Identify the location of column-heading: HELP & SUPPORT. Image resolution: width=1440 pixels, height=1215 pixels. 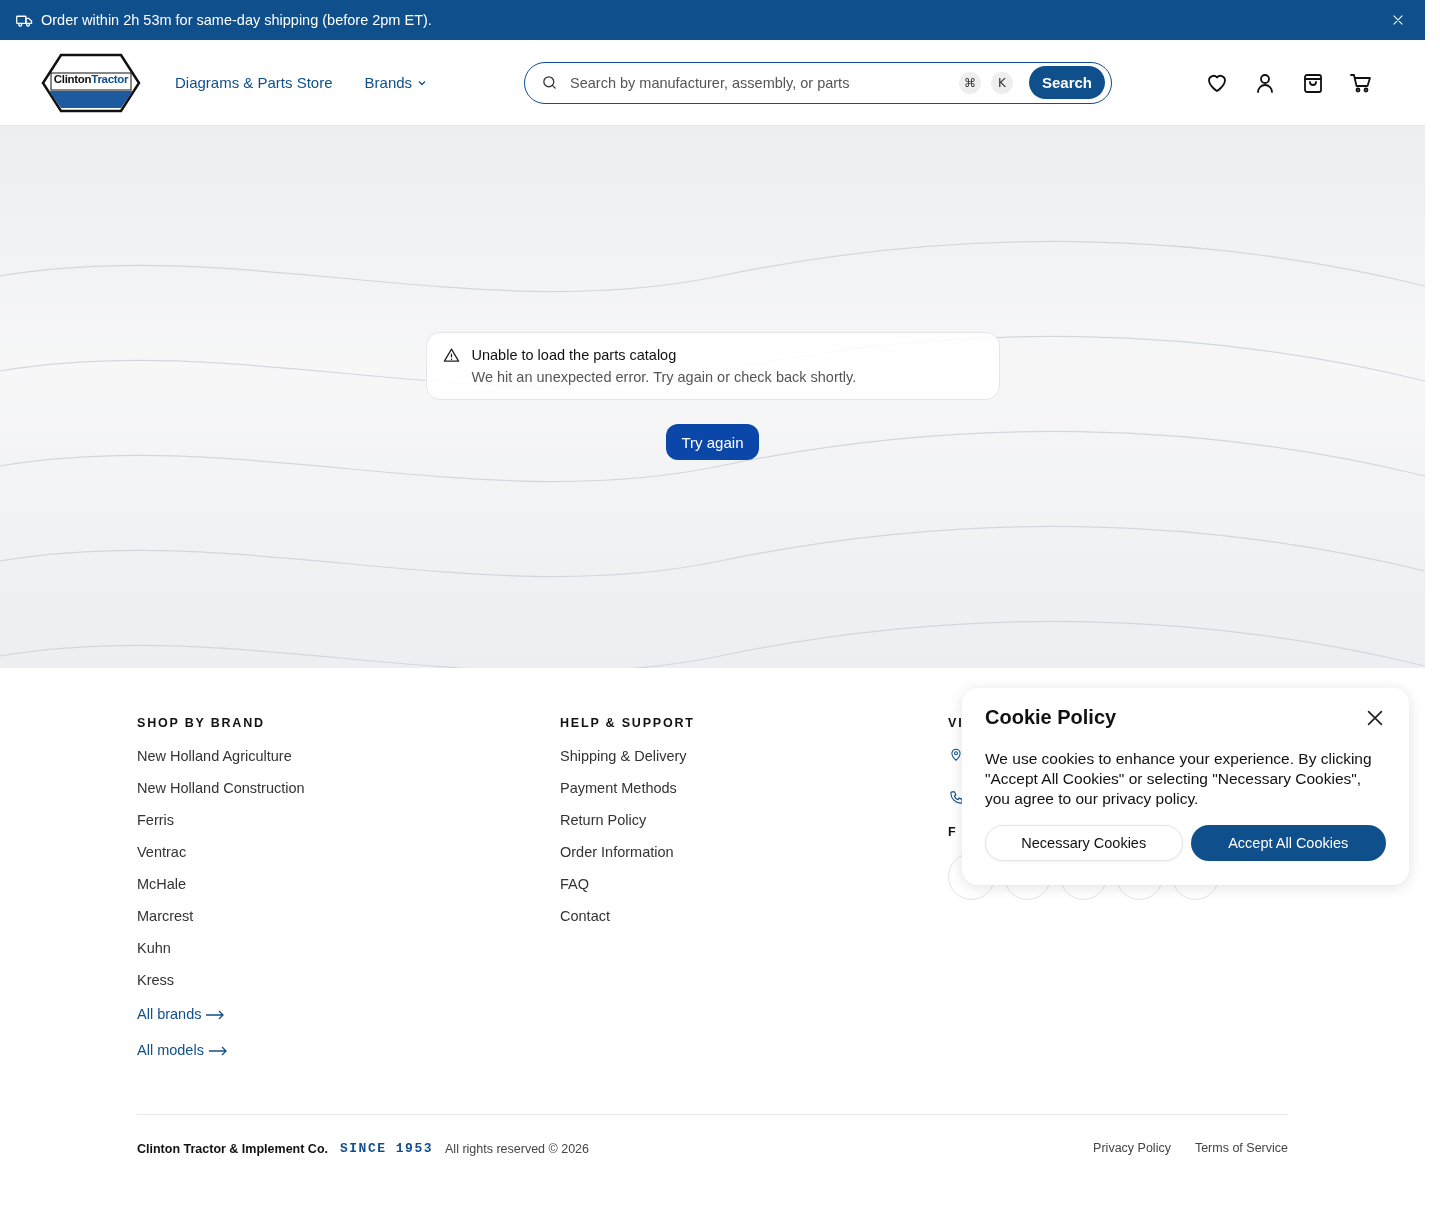
(627, 723).